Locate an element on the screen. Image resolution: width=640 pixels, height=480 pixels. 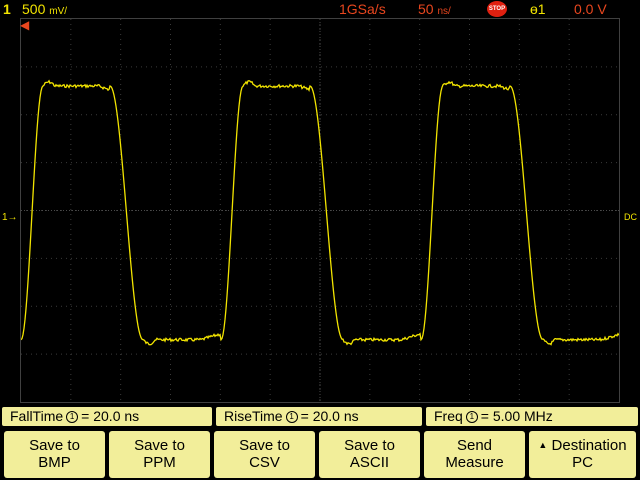
measurement-falltime: FallTime 1 = 20.0 ns is located at coordinates (107, 416).